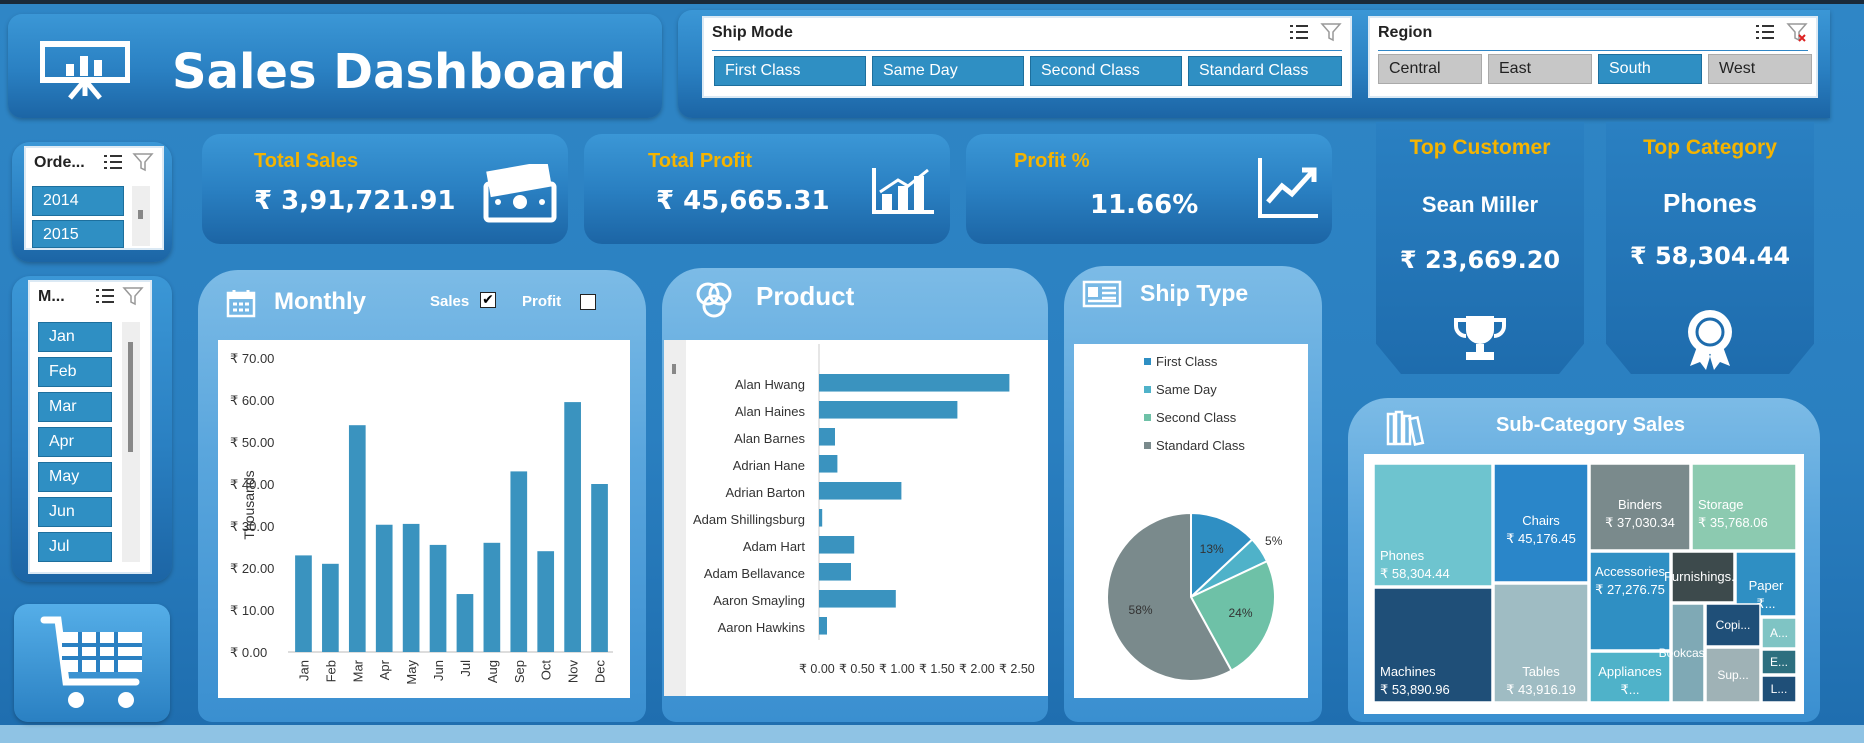 The width and height of the screenshot is (1864, 743). I want to click on month-option: Jan, so click(75, 337).